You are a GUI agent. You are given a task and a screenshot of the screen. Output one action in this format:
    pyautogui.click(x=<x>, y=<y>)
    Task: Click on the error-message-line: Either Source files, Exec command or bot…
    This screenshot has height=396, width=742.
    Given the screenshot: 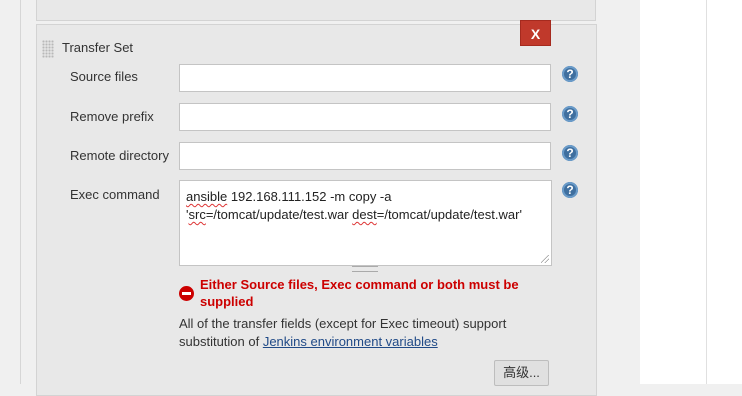 What is the action you would take?
    pyautogui.click(x=359, y=284)
    